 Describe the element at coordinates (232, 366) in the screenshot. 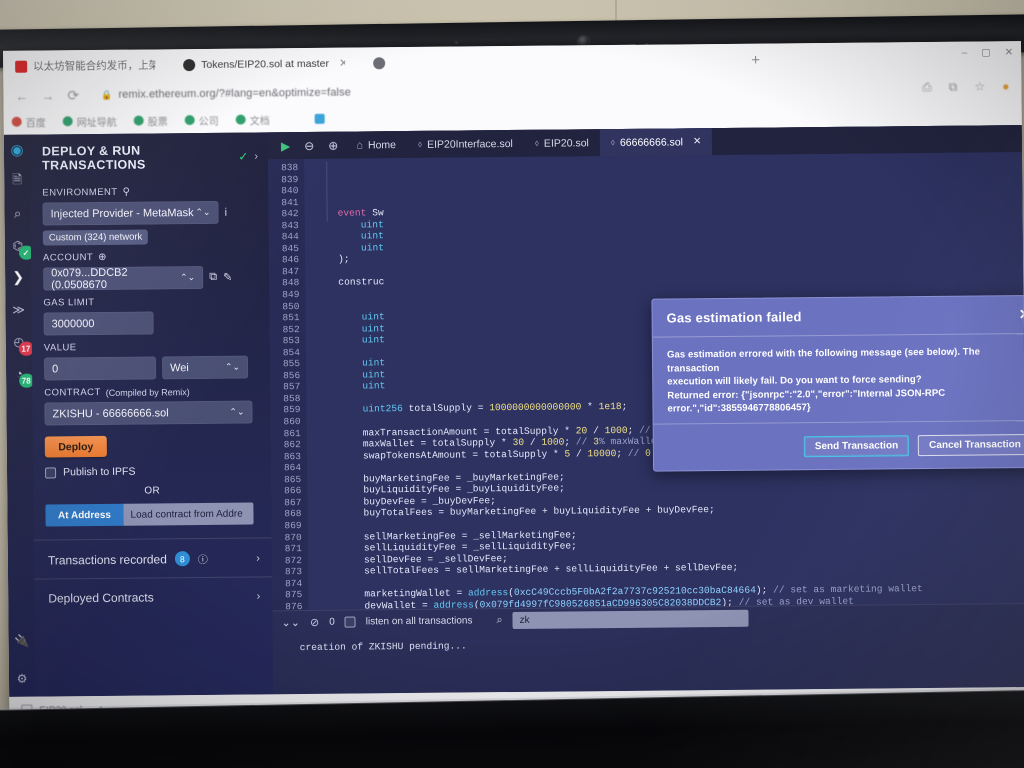

I see `chevron-updown-icon: ⌃⌄` at that location.